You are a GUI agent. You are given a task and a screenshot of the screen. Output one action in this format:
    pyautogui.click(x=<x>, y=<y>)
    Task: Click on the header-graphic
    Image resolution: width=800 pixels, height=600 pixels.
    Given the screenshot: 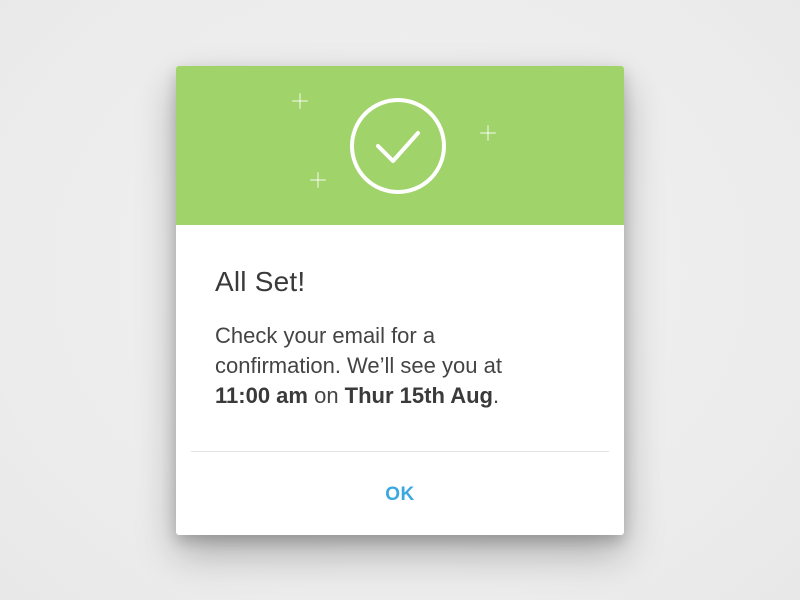 What is the action you would take?
    pyautogui.click(x=394, y=143)
    